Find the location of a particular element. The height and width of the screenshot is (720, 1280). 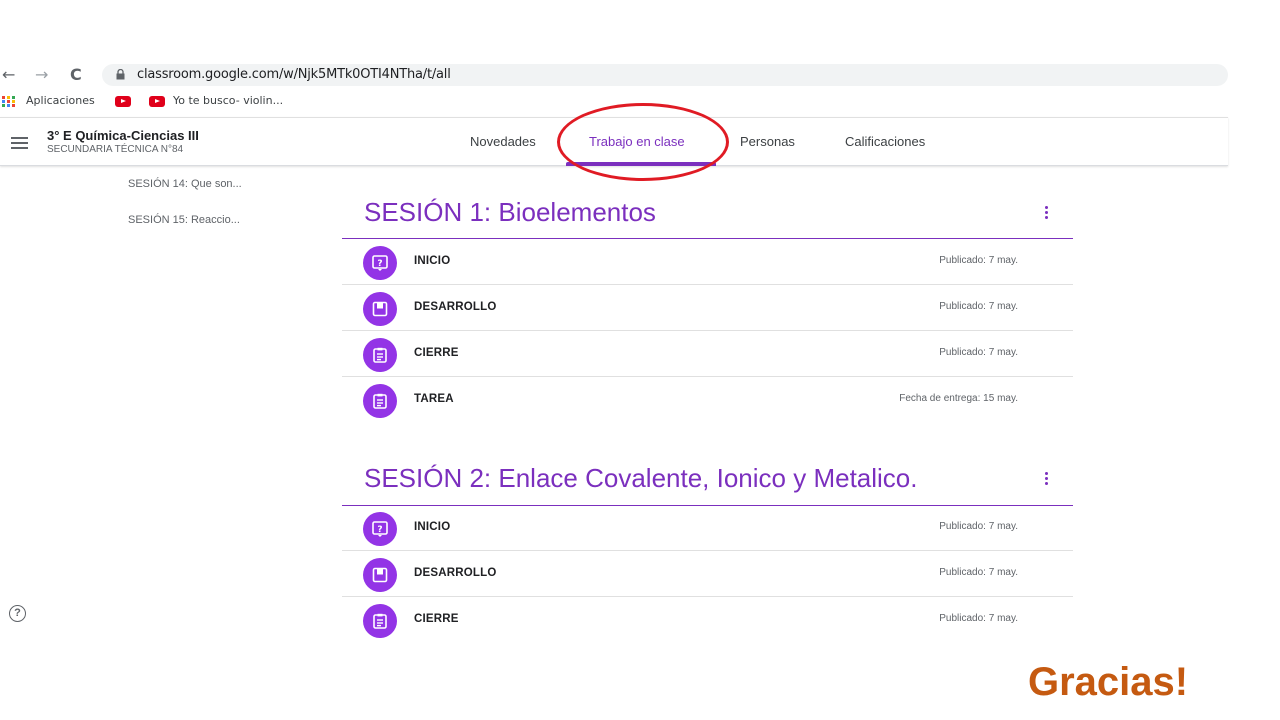

tab-calificaciones: Calificaciones is located at coordinates (885, 141).